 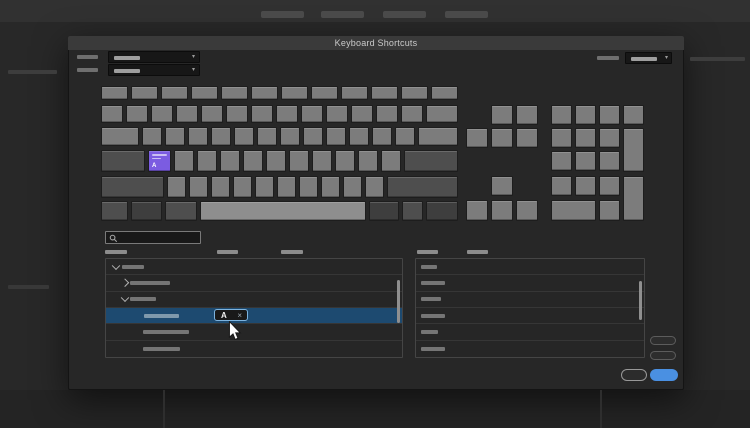 What do you see at coordinates (159, 161) in the screenshot?
I see `key-a-highlighted: A` at bounding box center [159, 161].